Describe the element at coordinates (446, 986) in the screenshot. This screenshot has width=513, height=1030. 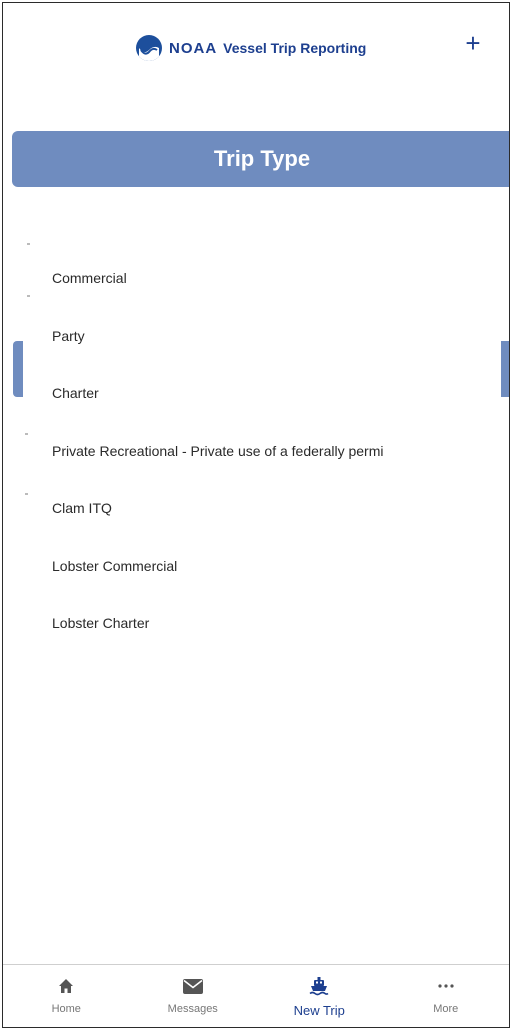
I see `more-icon` at that location.